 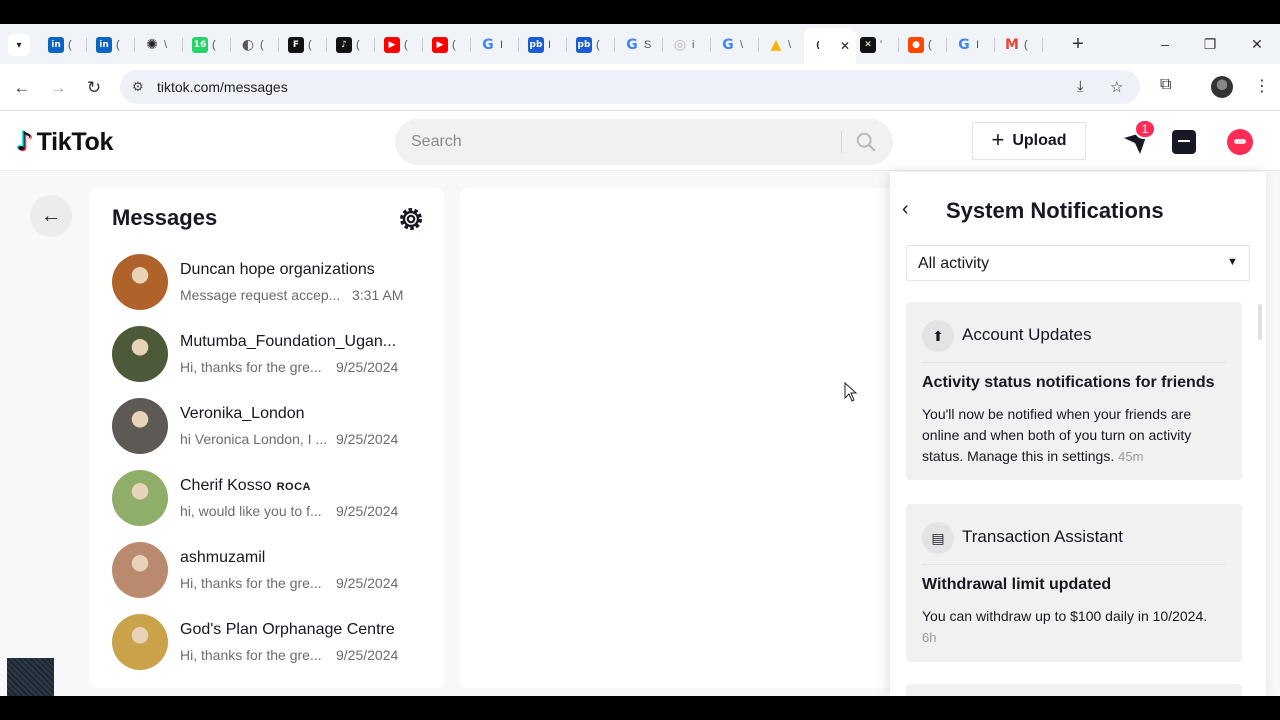 What do you see at coordinates (300, 45) in the screenshot?
I see `browser-tab: F(` at bounding box center [300, 45].